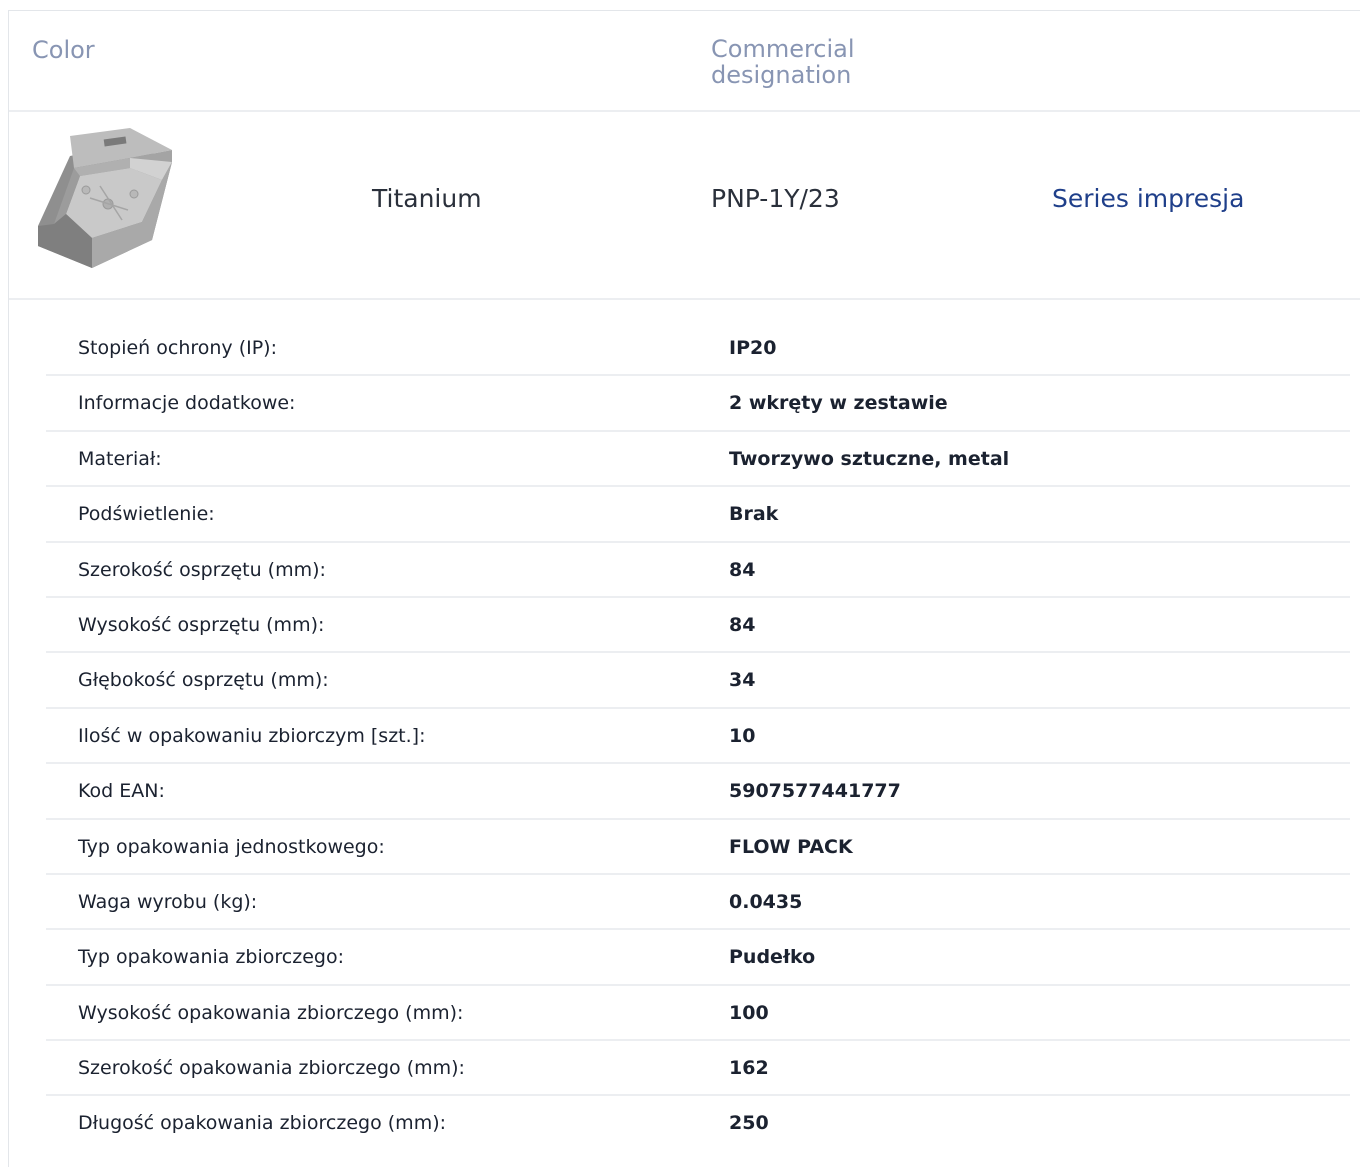 Image resolution: width=1360 pixels, height=1167 pixels. What do you see at coordinates (120, 458) in the screenshot?
I see `spec-label: Materiał:` at bounding box center [120, 458].